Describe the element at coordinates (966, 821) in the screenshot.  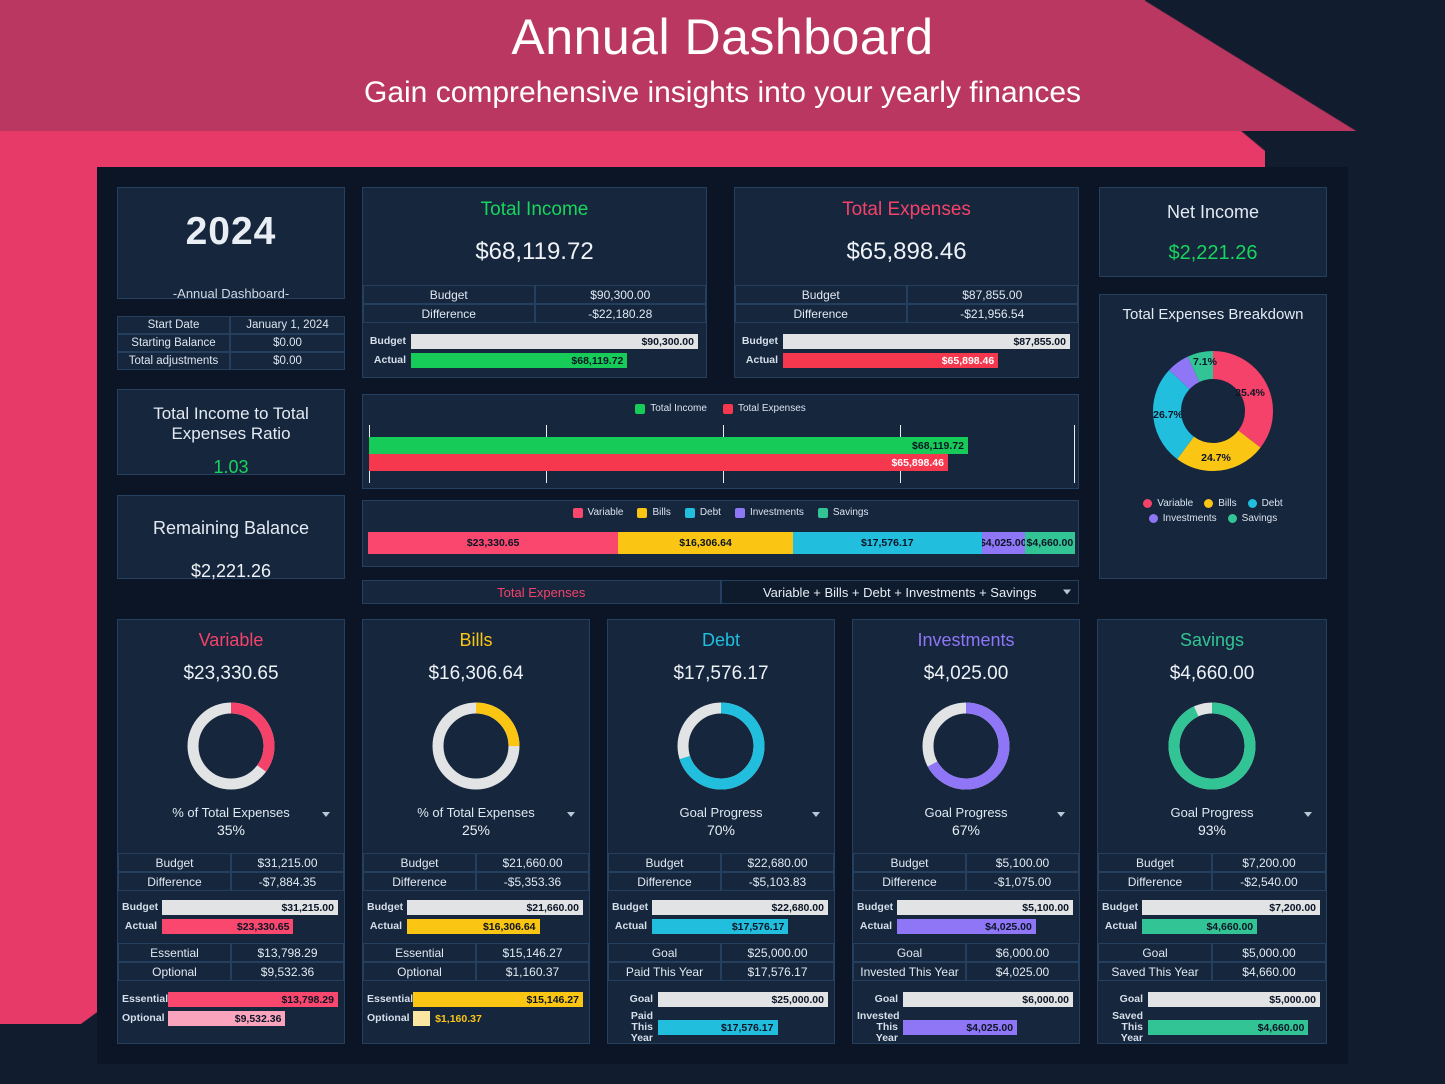
I see `investments-metric-block: Goal Progress 67%` at that location.